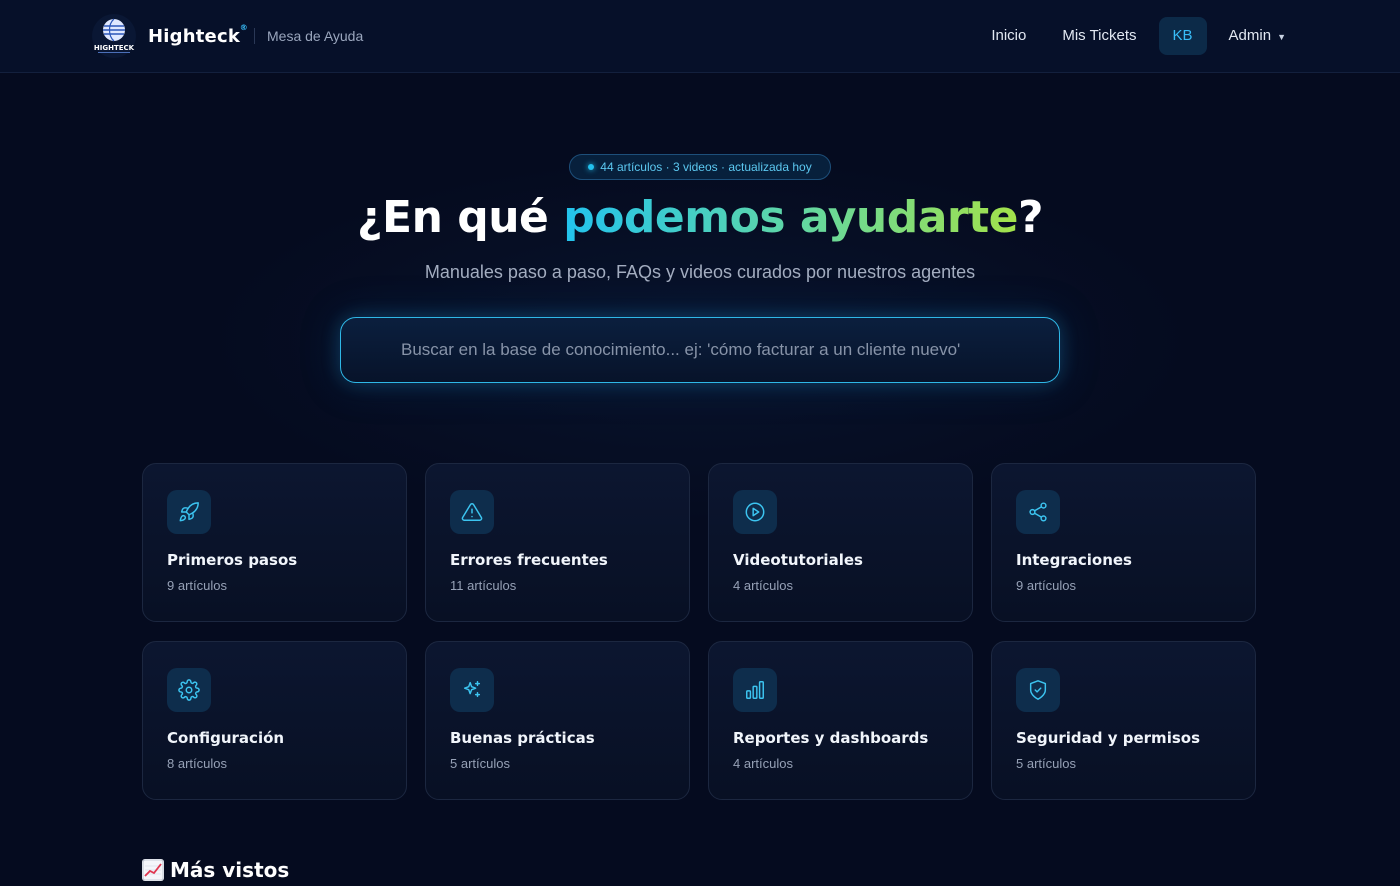 The height and width of the screenshot is (886, 1400). I want to click on kb-search-box, so click(700, 350).